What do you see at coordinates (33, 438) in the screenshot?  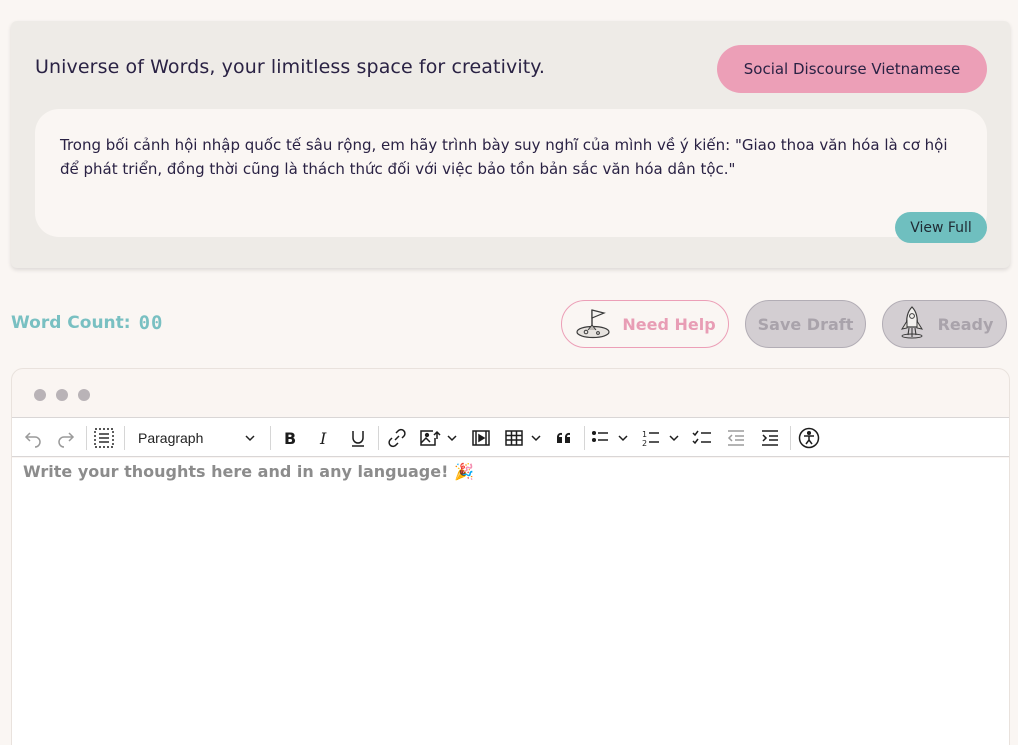 I see `undo-icon` at bounding box center [33, 438].